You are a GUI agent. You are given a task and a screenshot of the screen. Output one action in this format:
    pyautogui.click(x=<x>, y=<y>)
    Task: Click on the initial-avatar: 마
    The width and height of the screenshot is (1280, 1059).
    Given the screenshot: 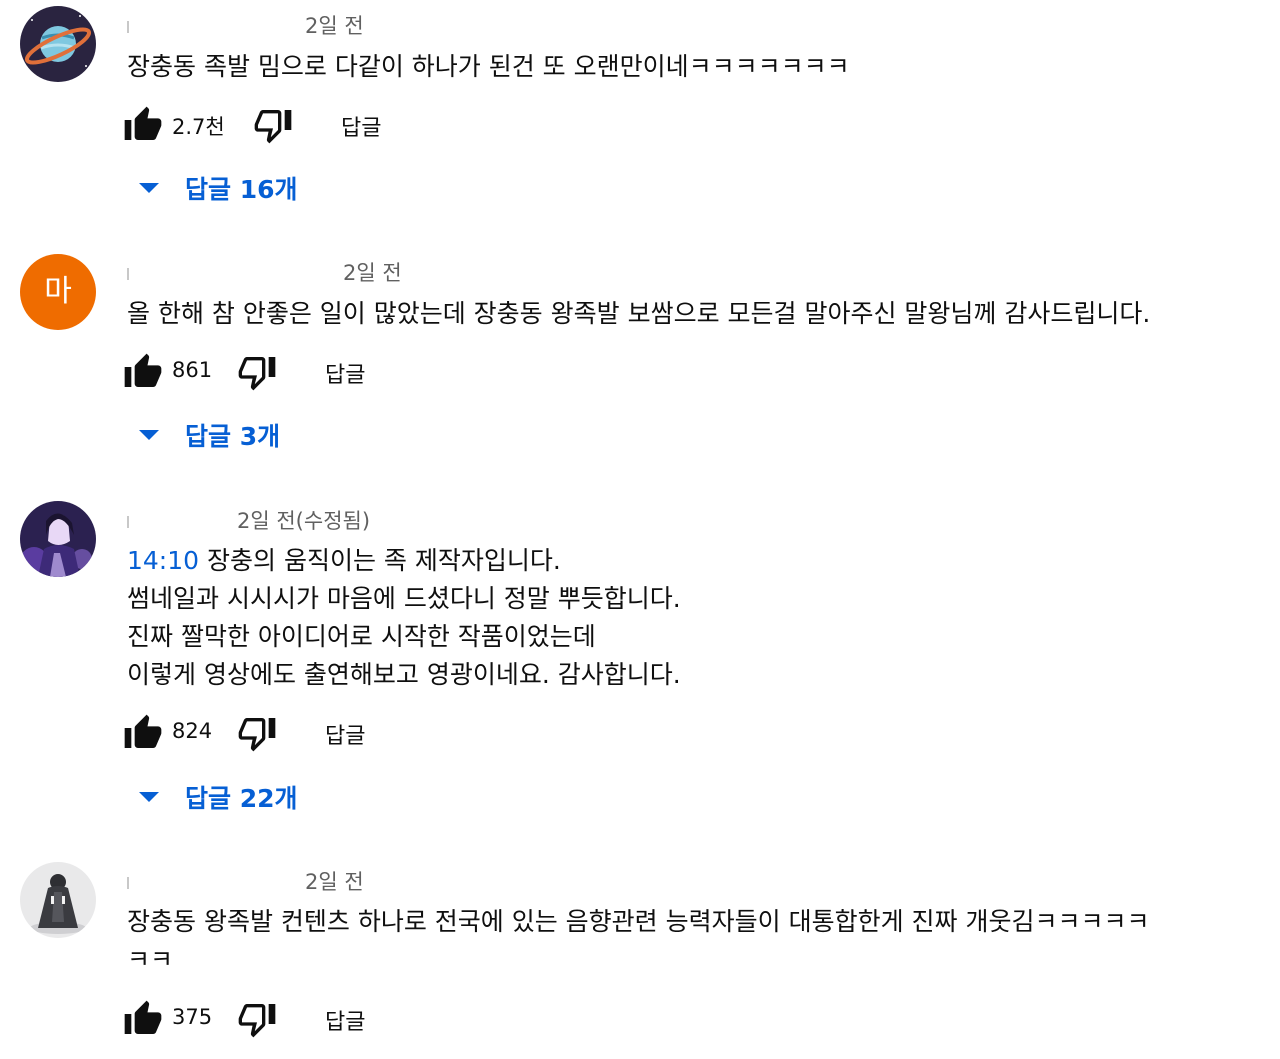 What is the action you would take?
    pyautogui.click(x=58, y=292)
    